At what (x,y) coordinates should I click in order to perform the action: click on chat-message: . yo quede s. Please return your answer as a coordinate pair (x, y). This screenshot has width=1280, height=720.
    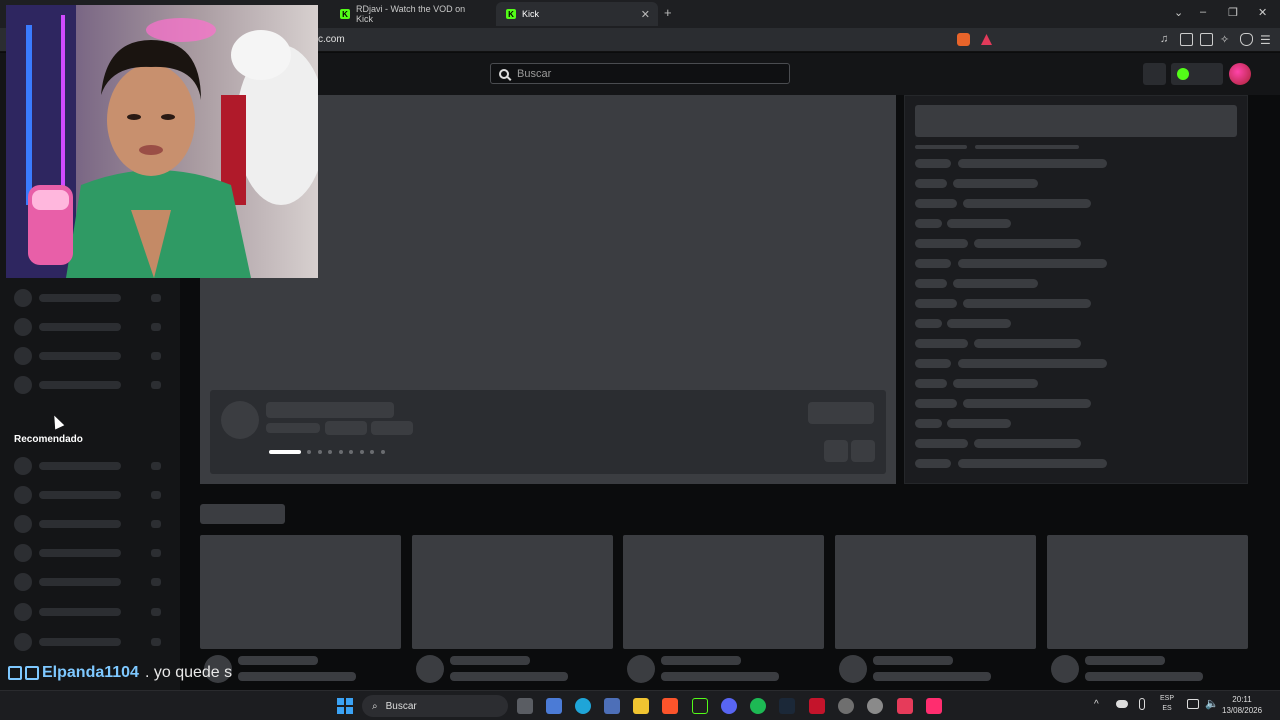
    Looking at the image, I should click on (188, 672).